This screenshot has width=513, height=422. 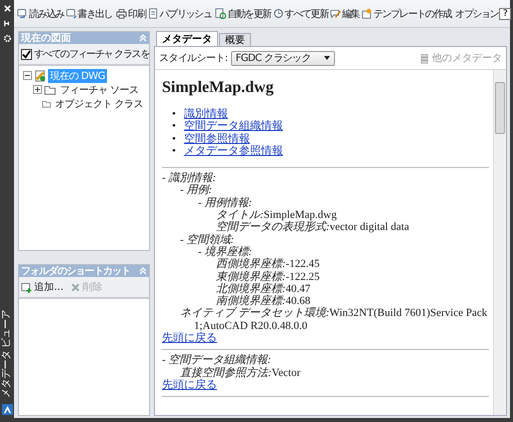 What do you see at coordinates (218, 88) in the screenshot?
I see `document-title: SimpleMap.dwg` at bounding box center [218, 88].